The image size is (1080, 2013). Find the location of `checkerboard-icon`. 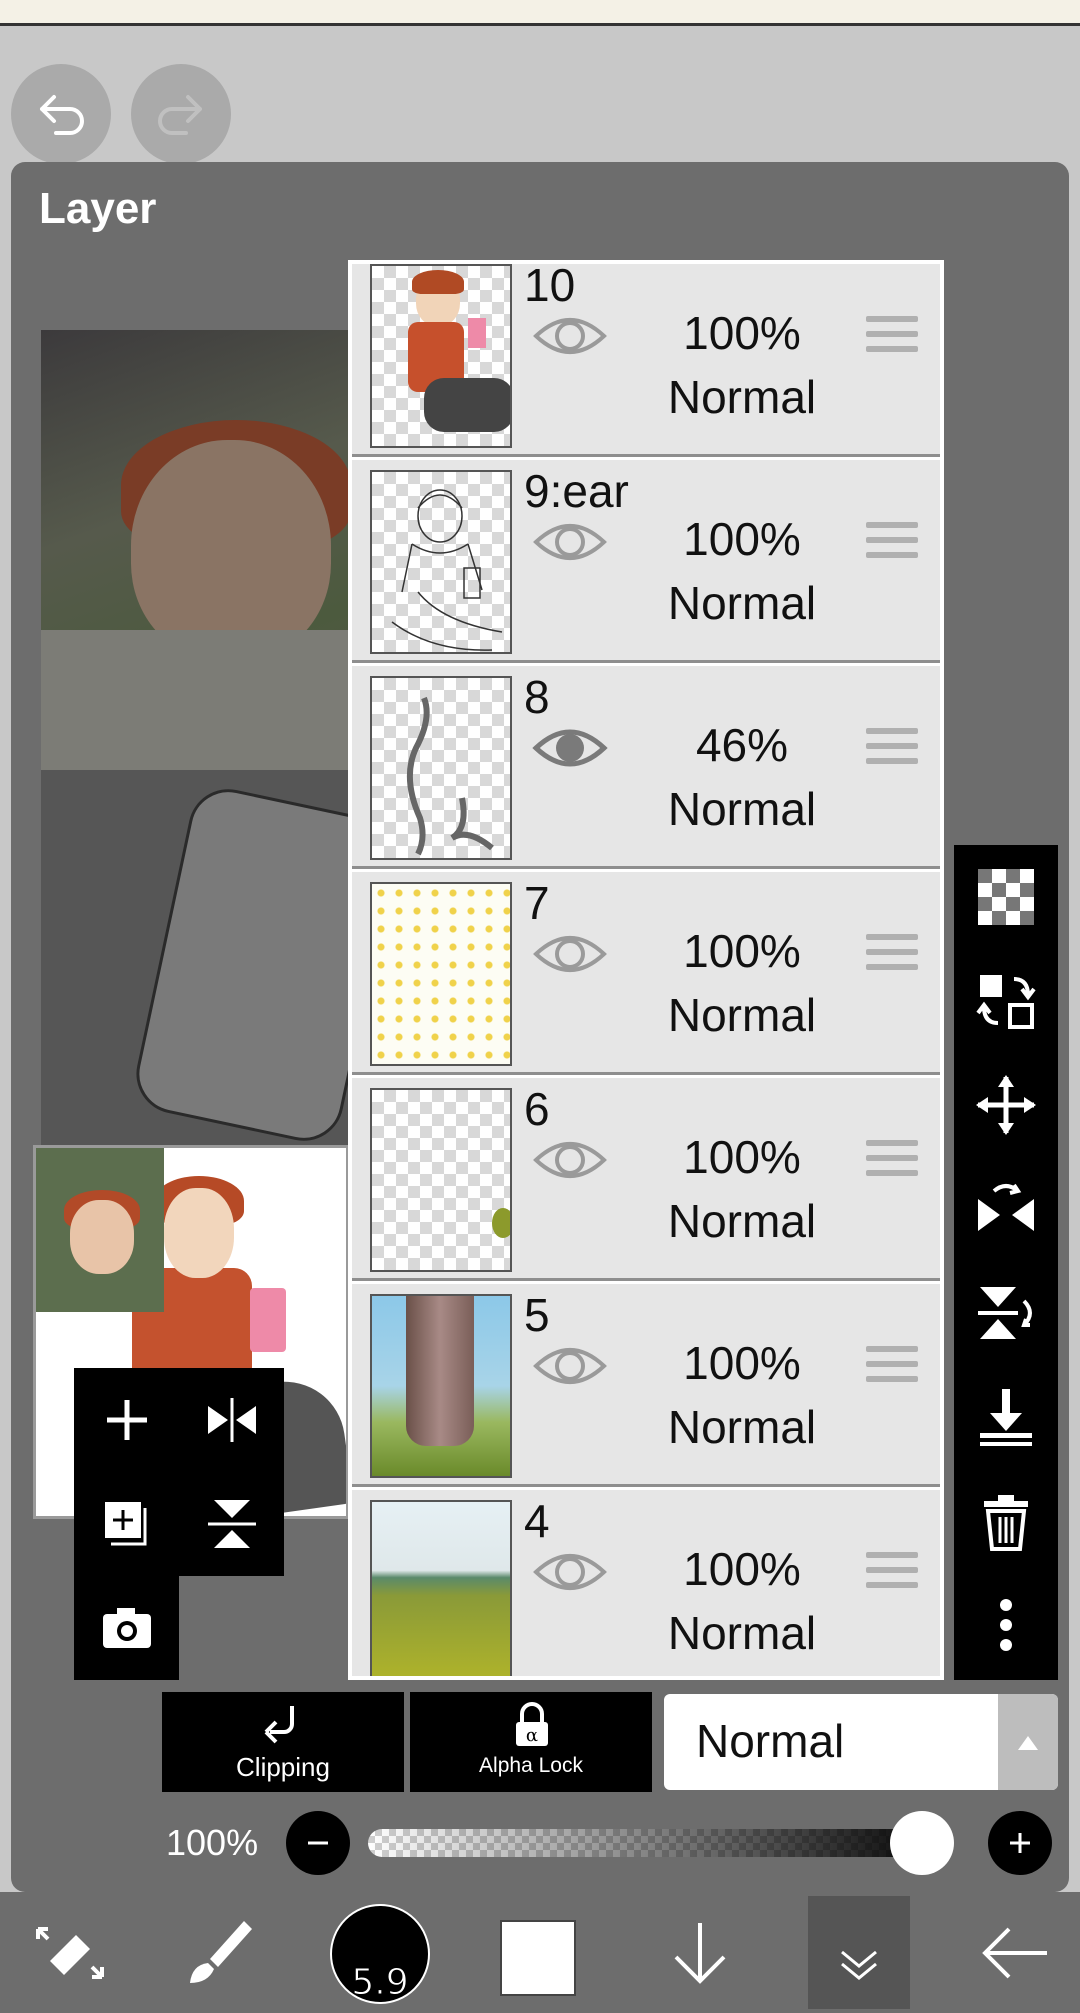

checkerboard-icon is located at coordinates (1006, 897).